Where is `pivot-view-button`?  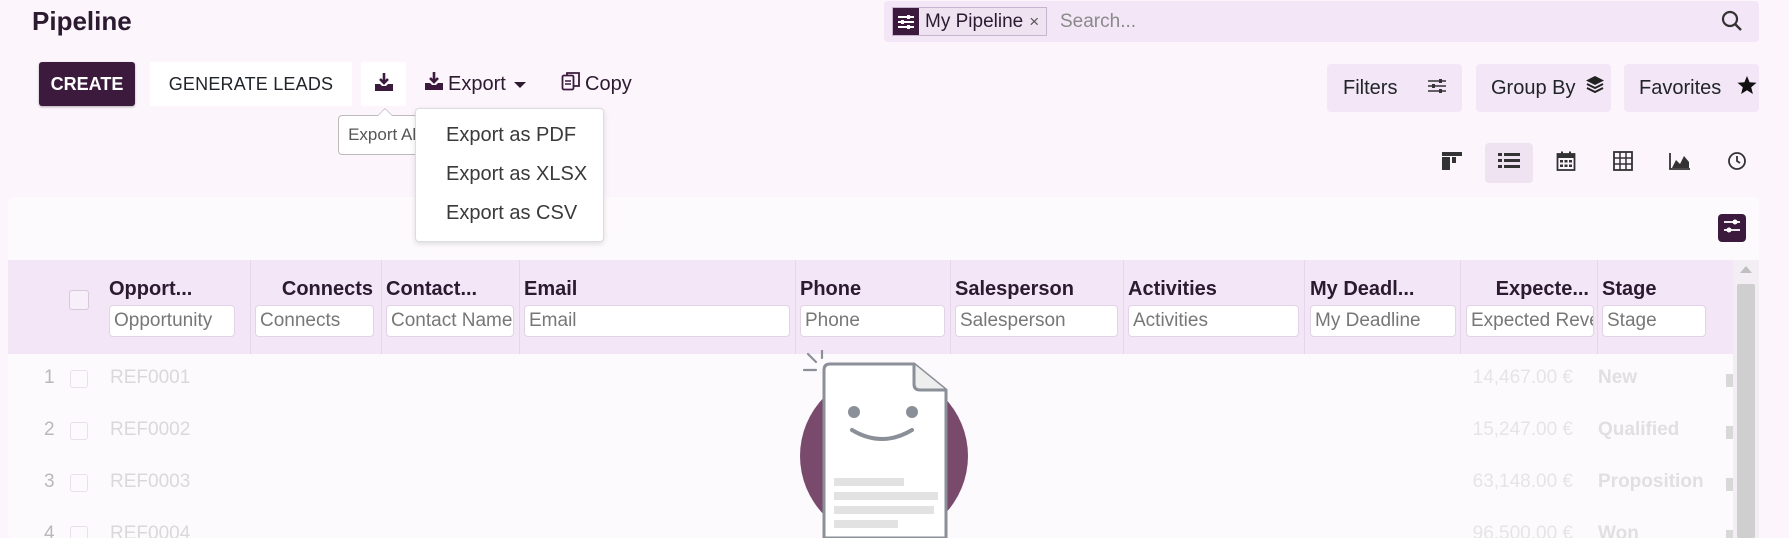 pivot-view-button is located at coordinates (1623, 163).